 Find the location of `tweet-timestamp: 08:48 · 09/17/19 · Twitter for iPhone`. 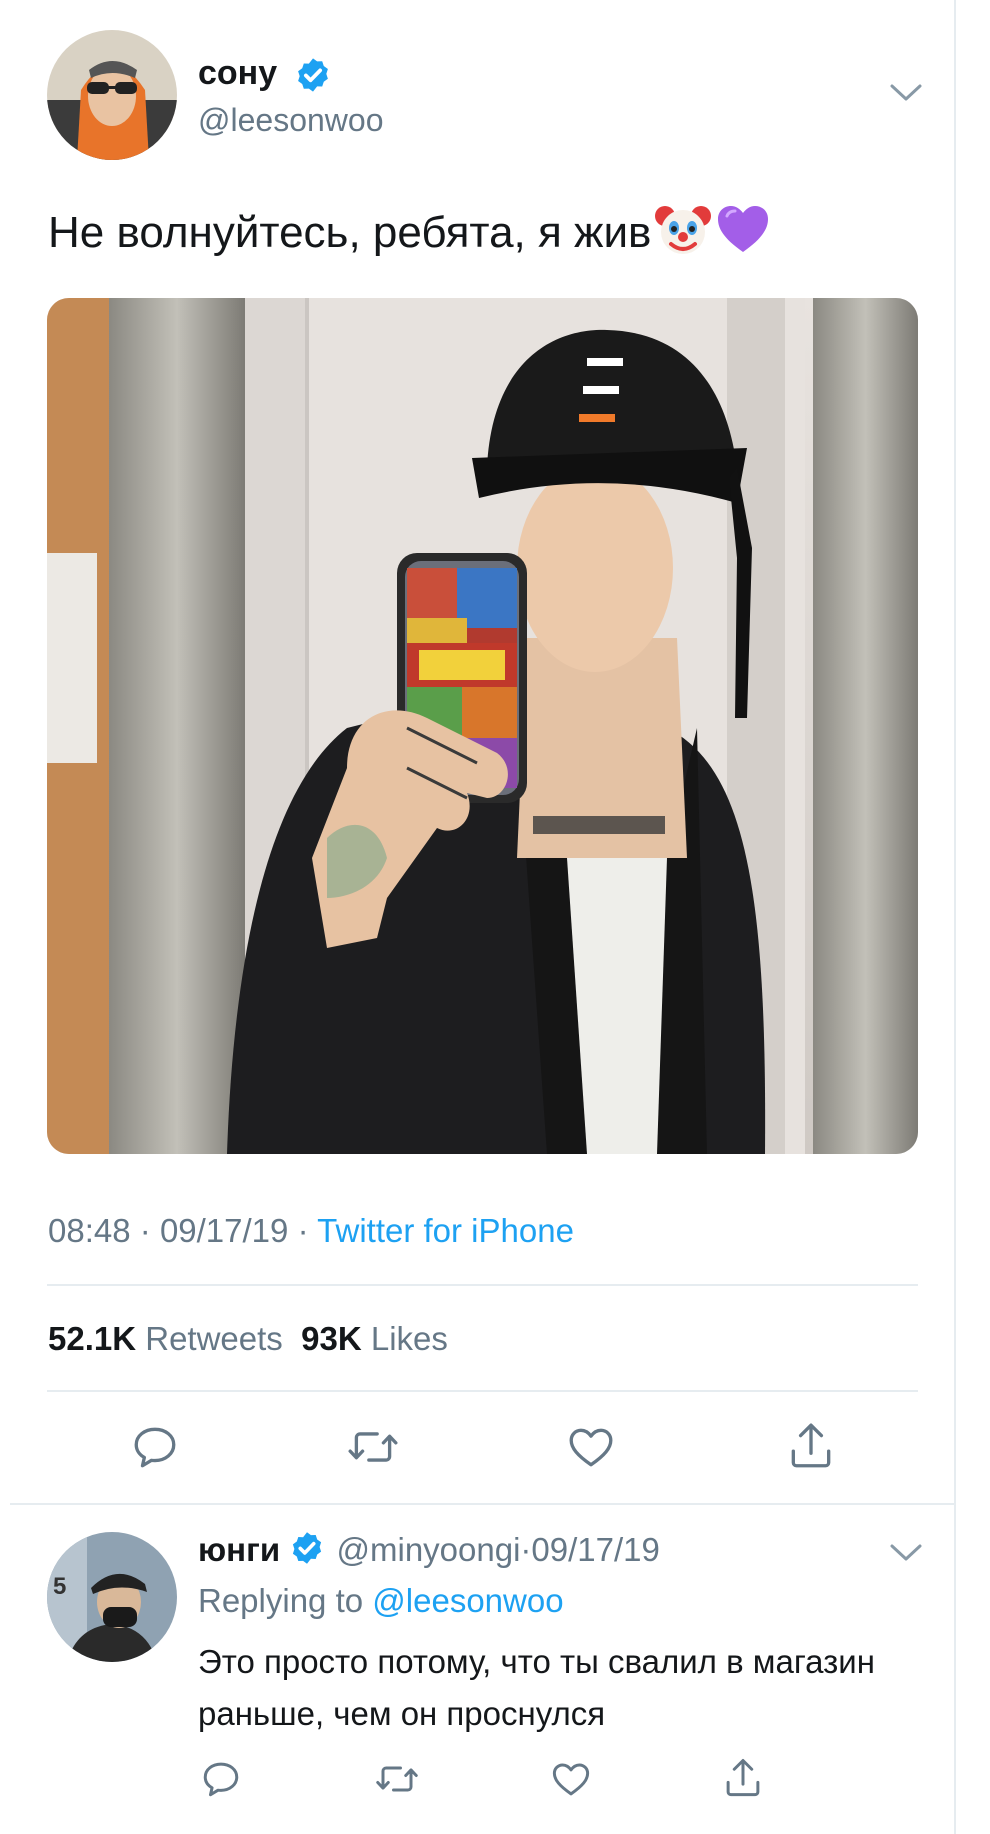

tweet-timestamp: 08:48 · 09/17/19 · Twitter for iPhone is located at coordinates (311, 1231).